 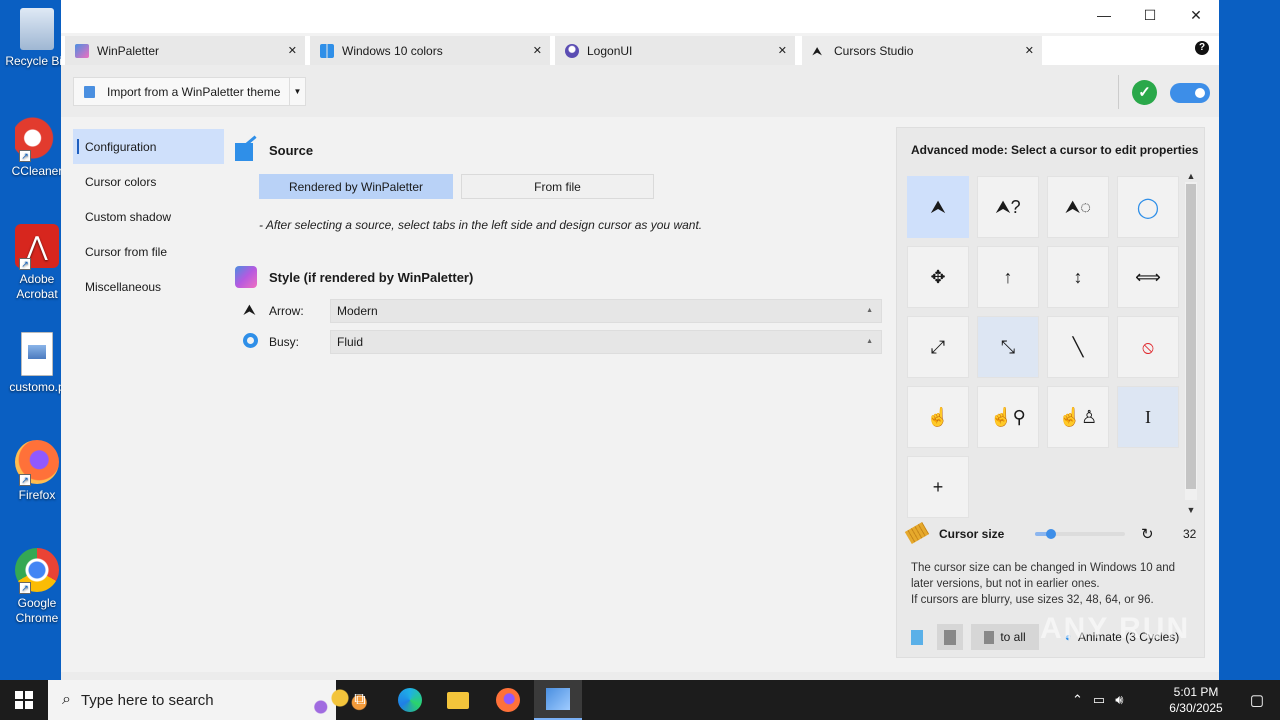 What do you see at coordinates (869, 310) in the screenshot?
I see `dropdown-caret-icon: ▲` at bounding box center [869, 310].